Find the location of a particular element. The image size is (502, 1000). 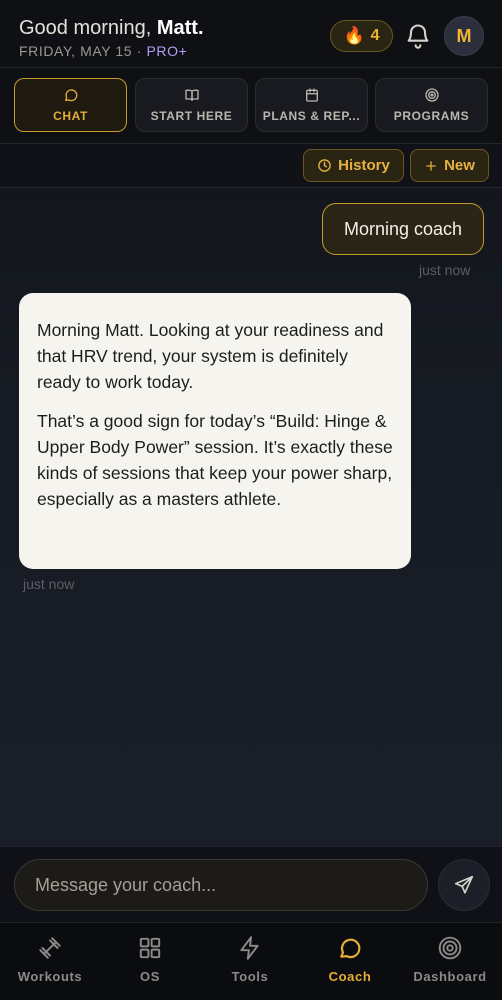

greeting: Good morning, Matt. is located at coordinates (111, 28).